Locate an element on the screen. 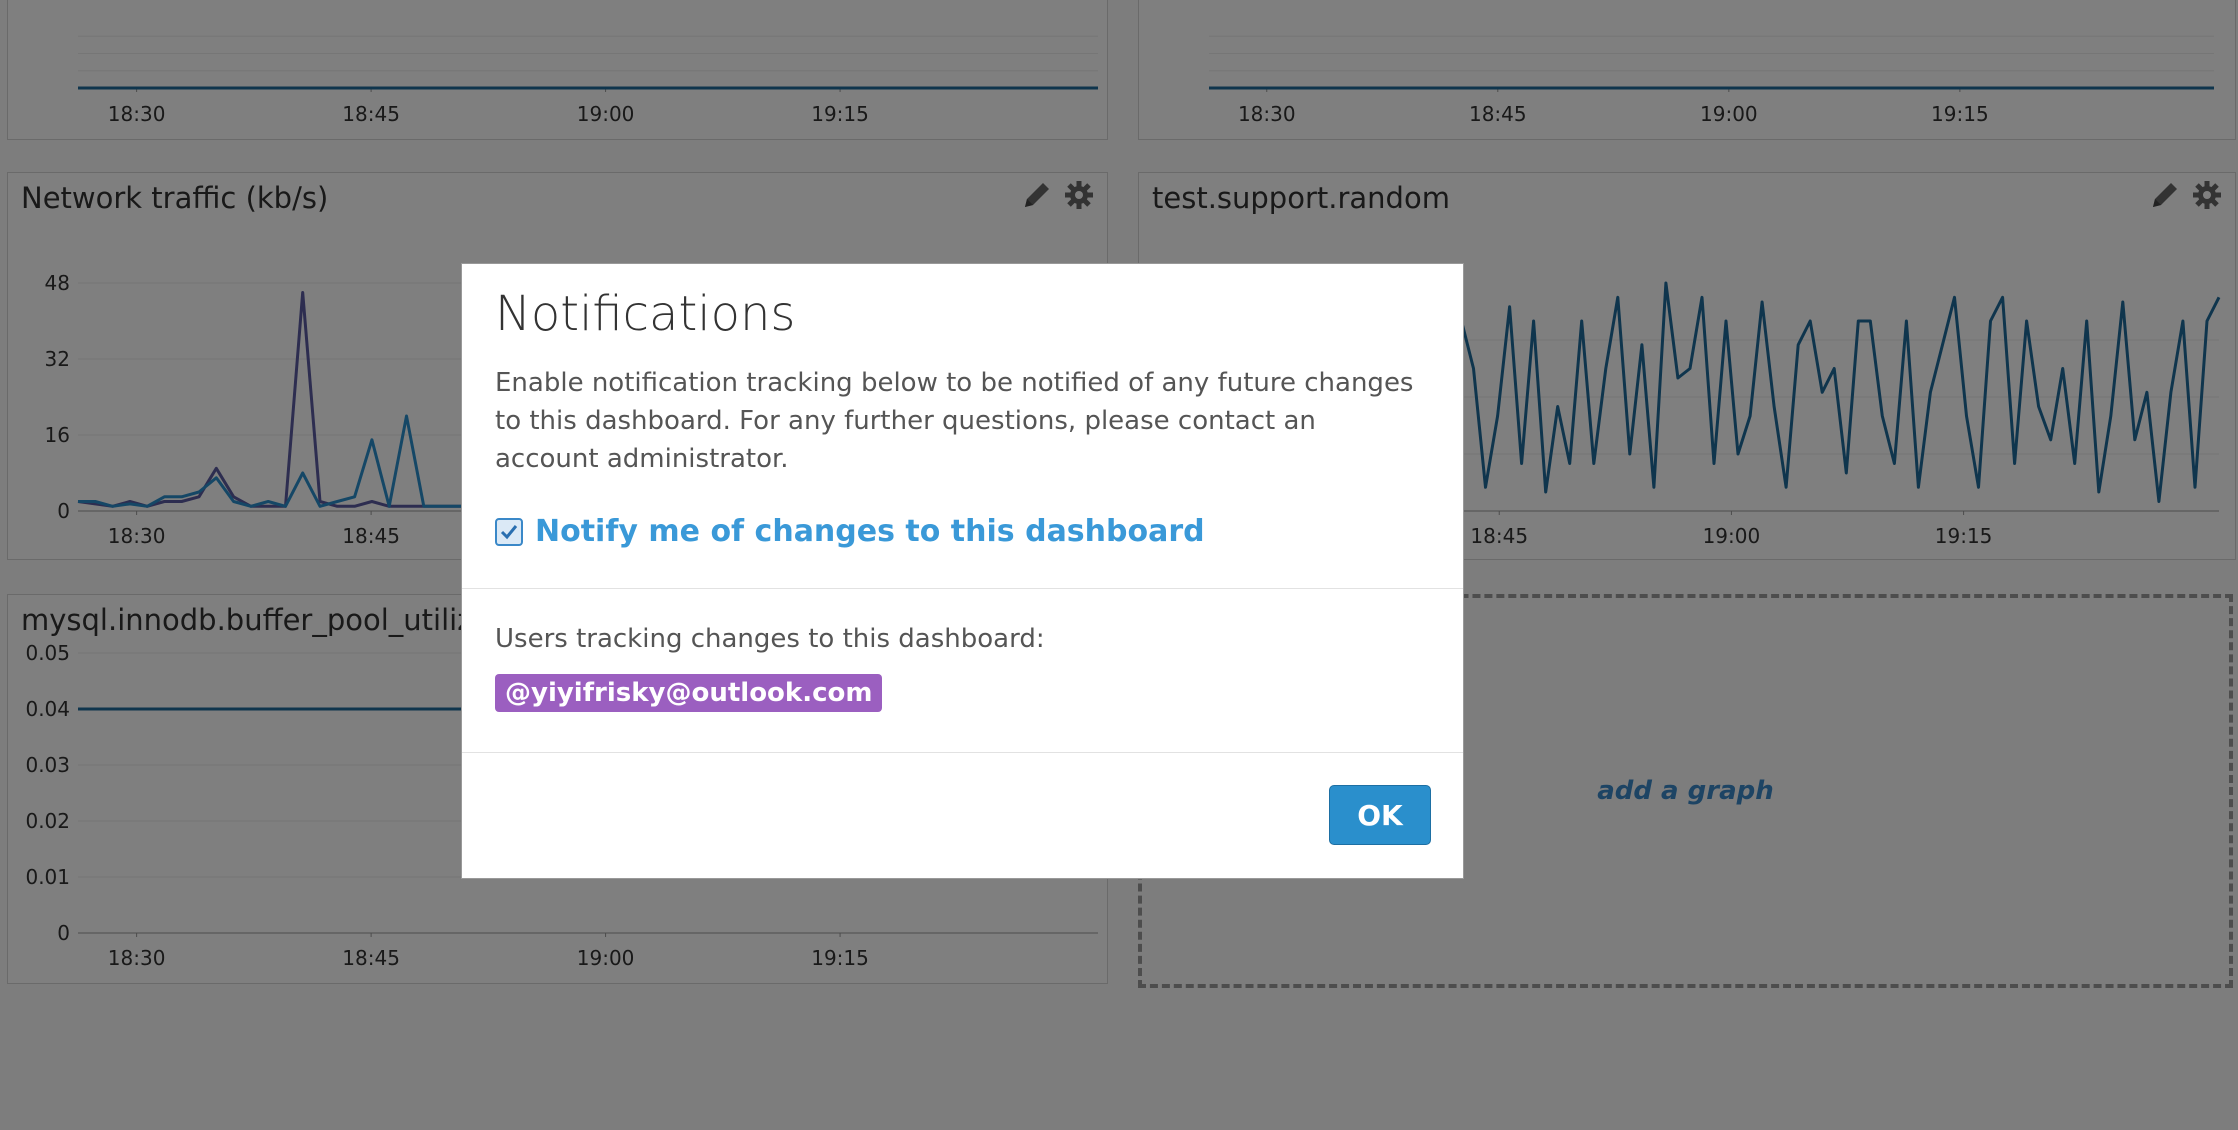 The width and height of the screenshot is (2238, 1130). dialog-title: Notifications is located at coordinates (645, 314).